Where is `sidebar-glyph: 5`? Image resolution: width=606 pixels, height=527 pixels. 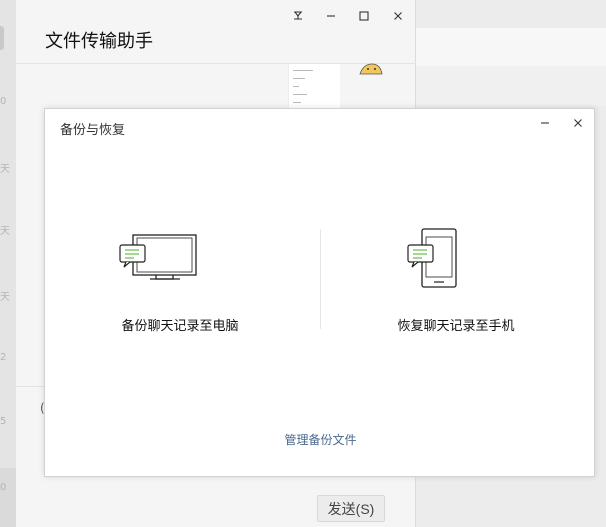
sidebar-glyph: 5 is located at coordinates (3, 421).